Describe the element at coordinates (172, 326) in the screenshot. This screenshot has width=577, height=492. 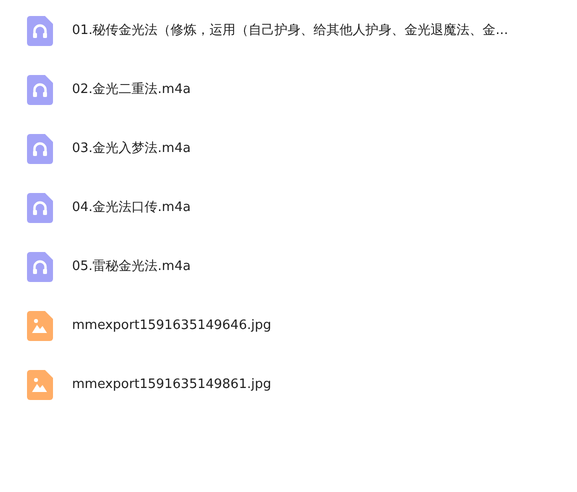
I see `file-name: mmexport1591635149646.jpg` at that location.